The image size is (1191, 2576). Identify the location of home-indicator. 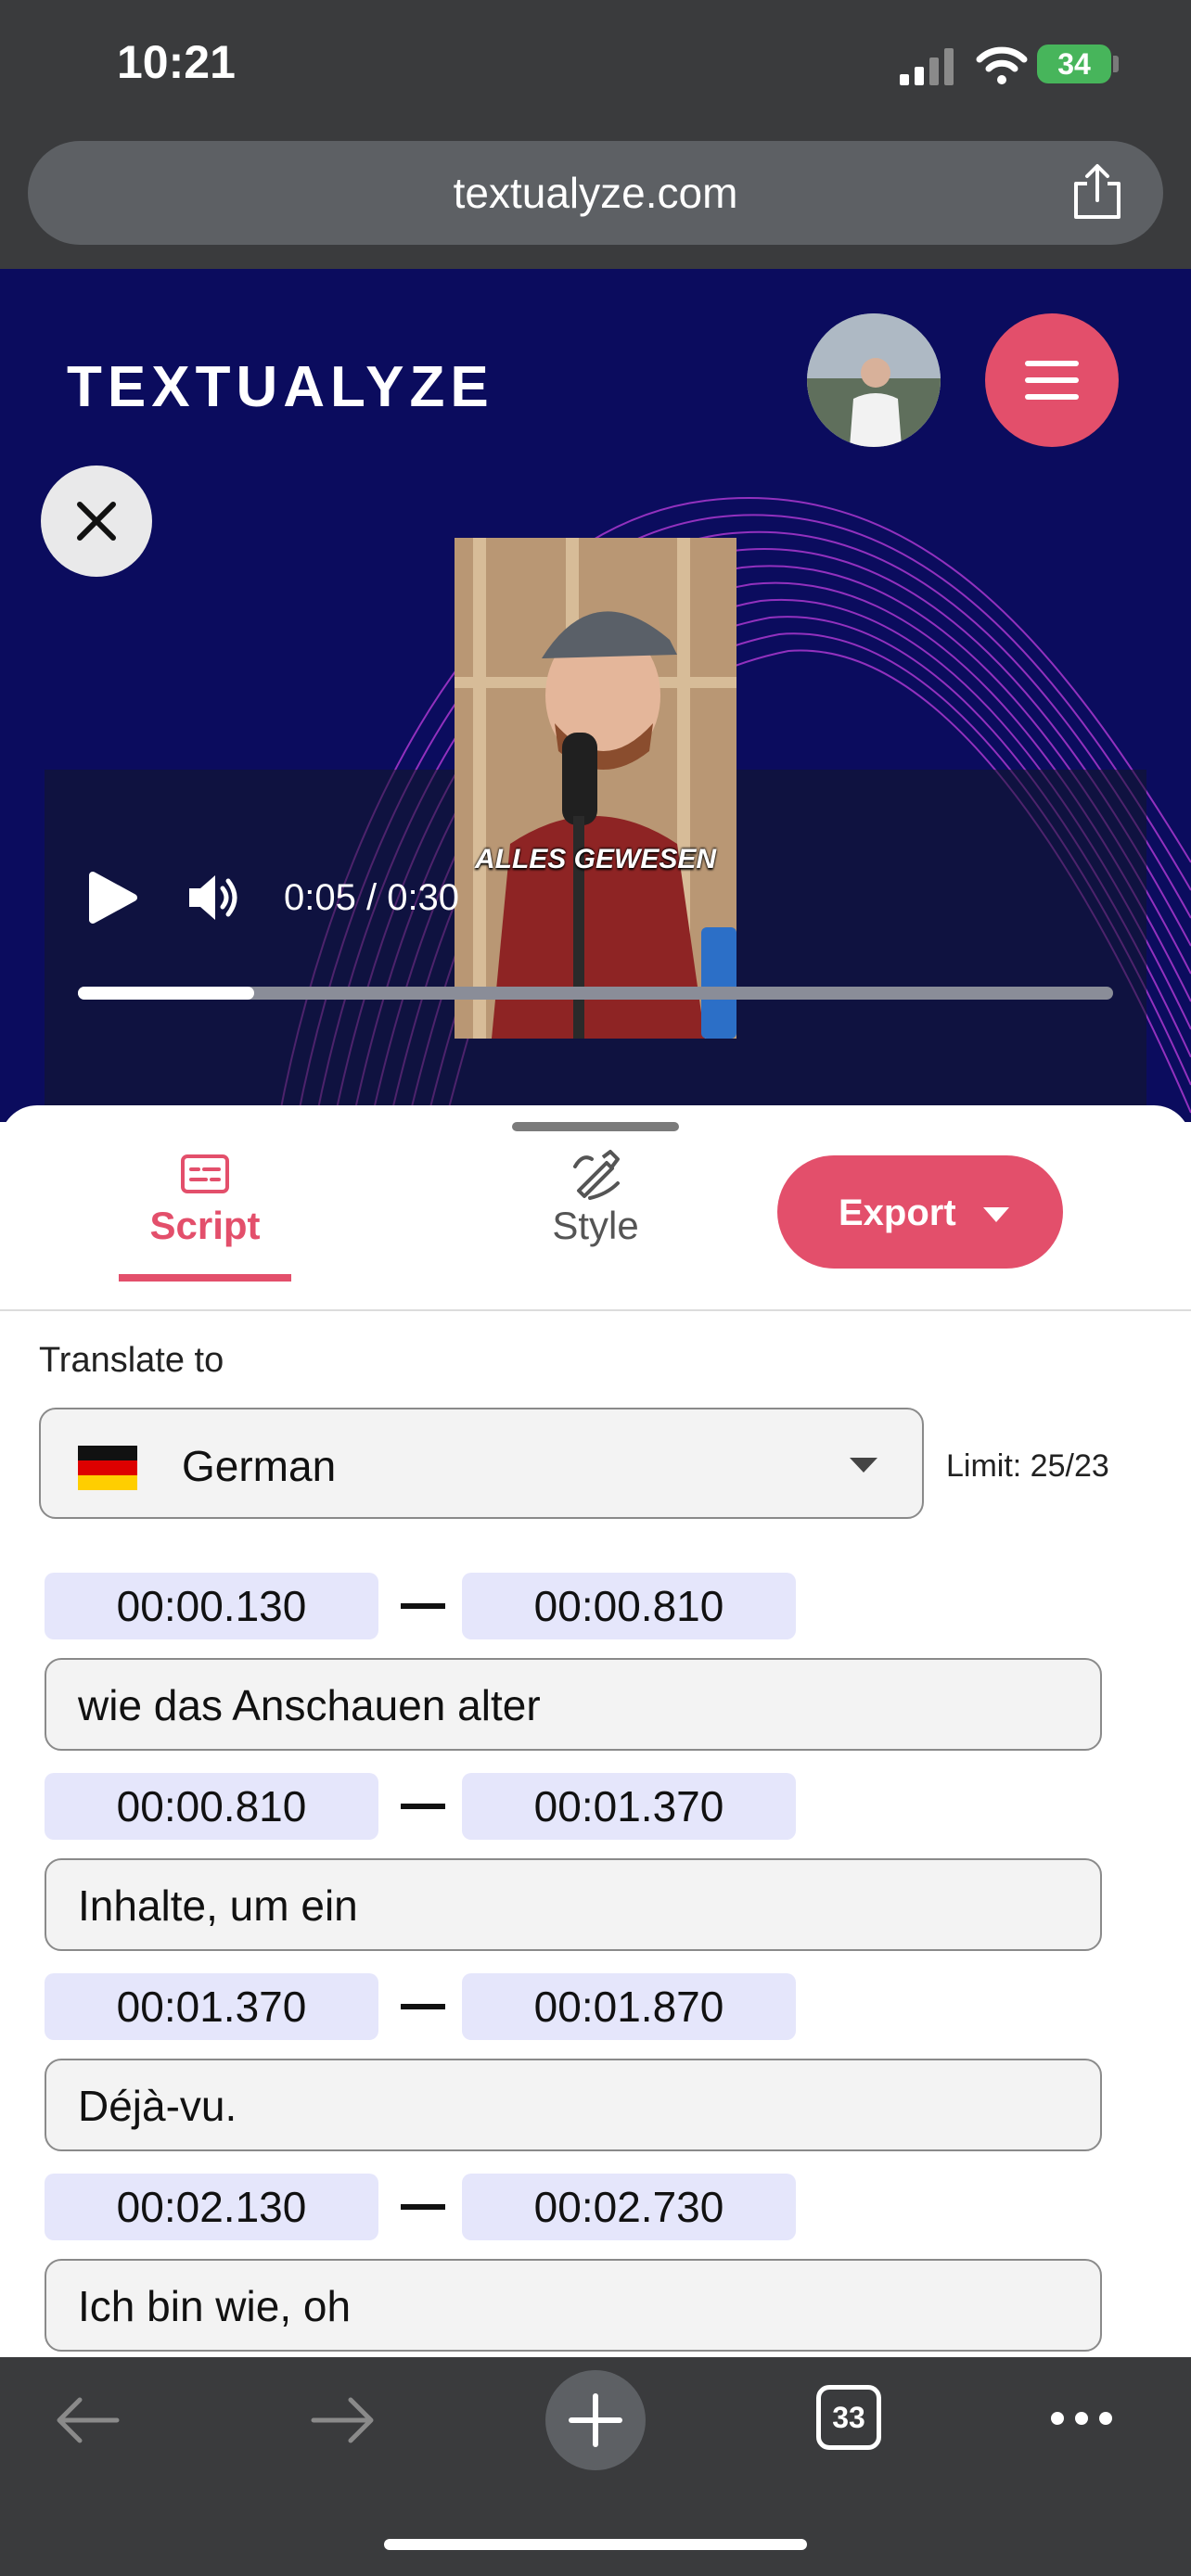
(595, 2544).